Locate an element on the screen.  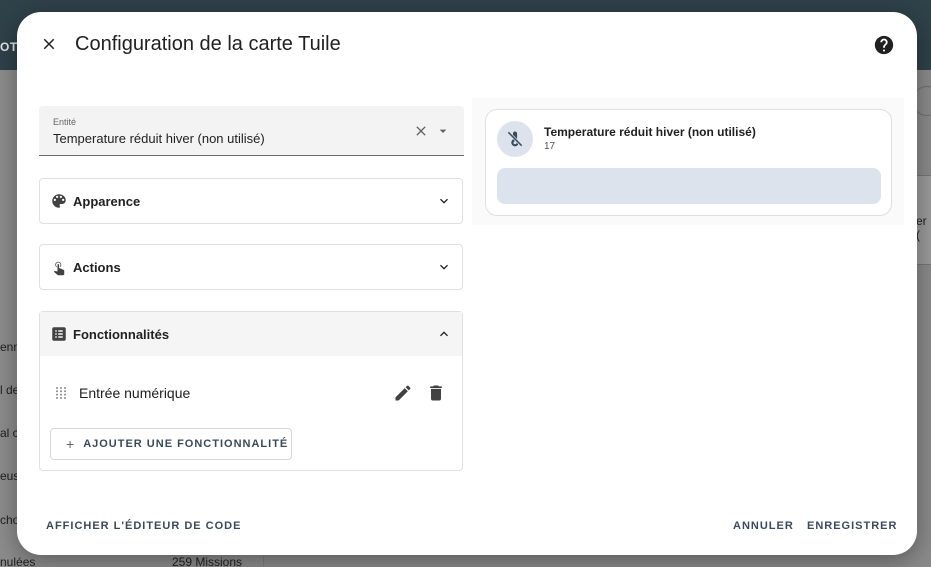
tile-entity-state: 17 is located at coordinates (550, 146).